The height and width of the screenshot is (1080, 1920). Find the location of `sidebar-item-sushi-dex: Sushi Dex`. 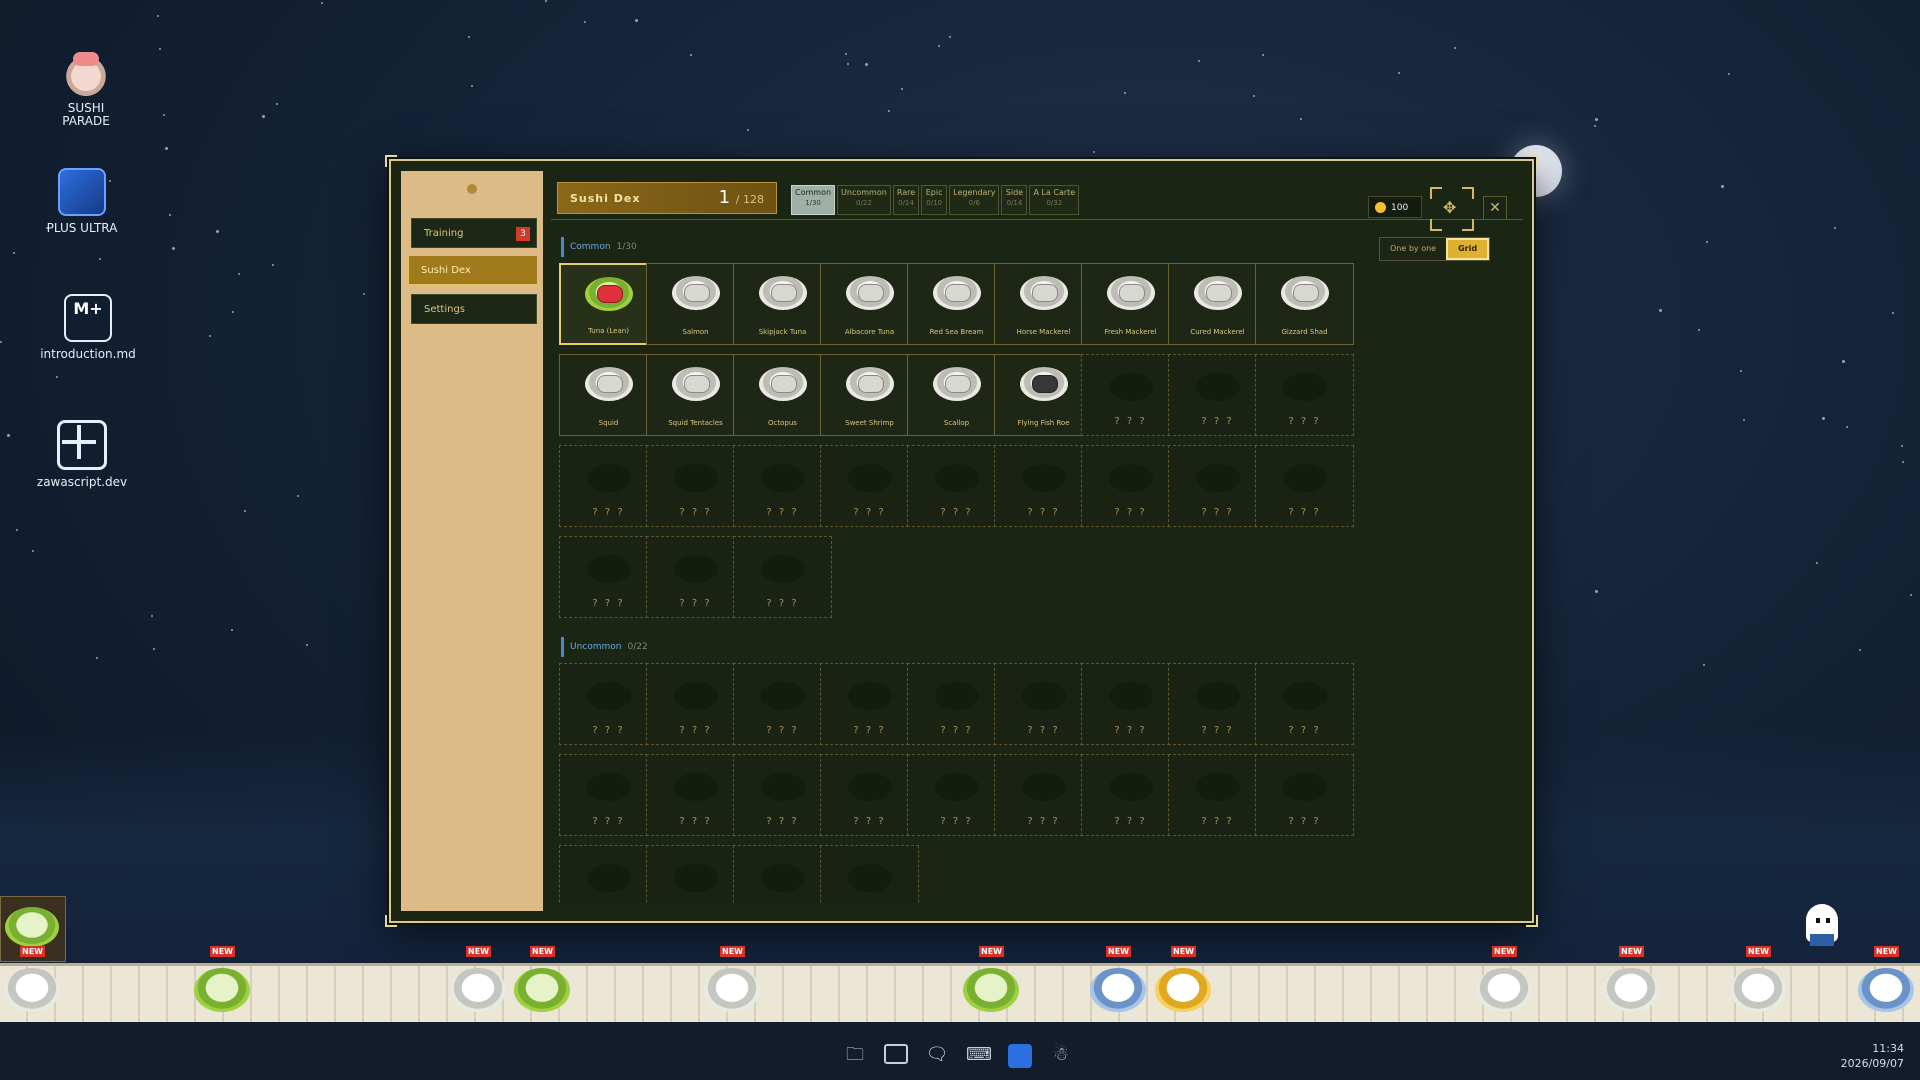

sidebar-item-sushi-dex: Sushi Dex is located at coordinates (473, 270).